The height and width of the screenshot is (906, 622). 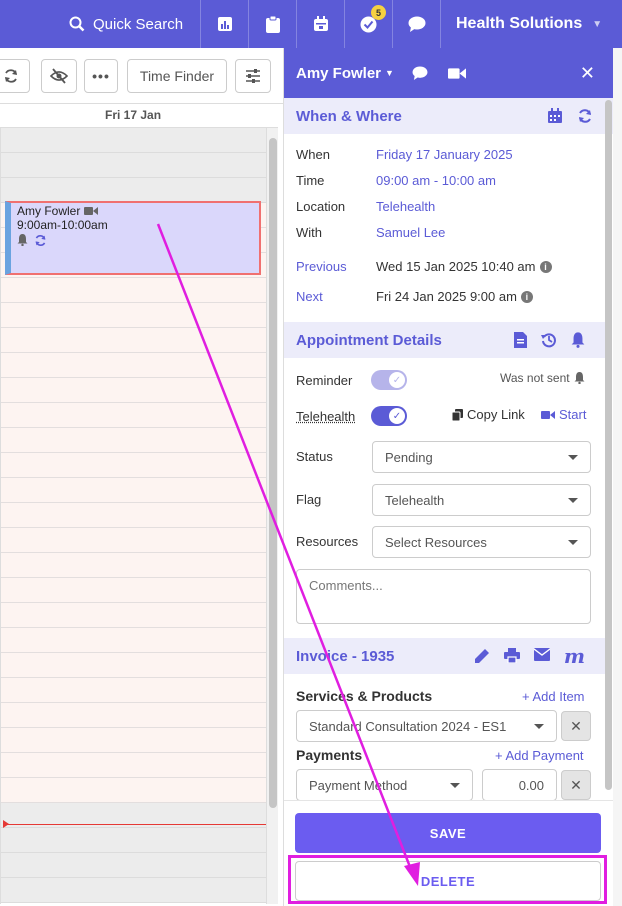 I want to click on when-row: When Friday 17 January 2025, so click(x=404, y=154).